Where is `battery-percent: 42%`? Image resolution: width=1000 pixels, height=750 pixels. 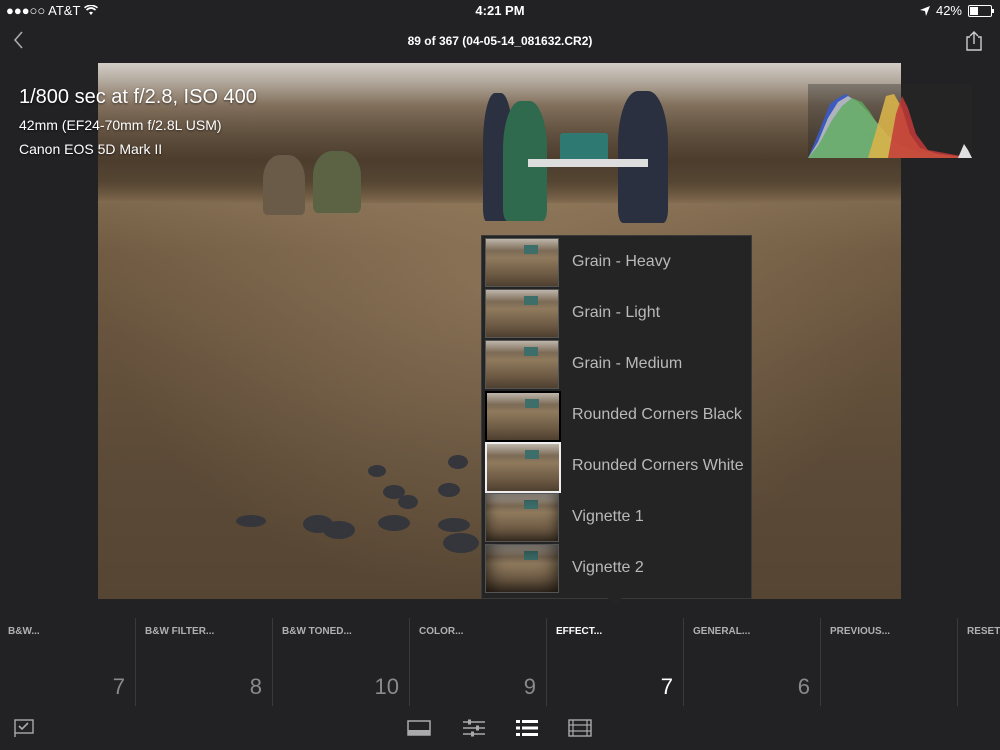 battery-percent: 42% is located at coordinates (948, 10).